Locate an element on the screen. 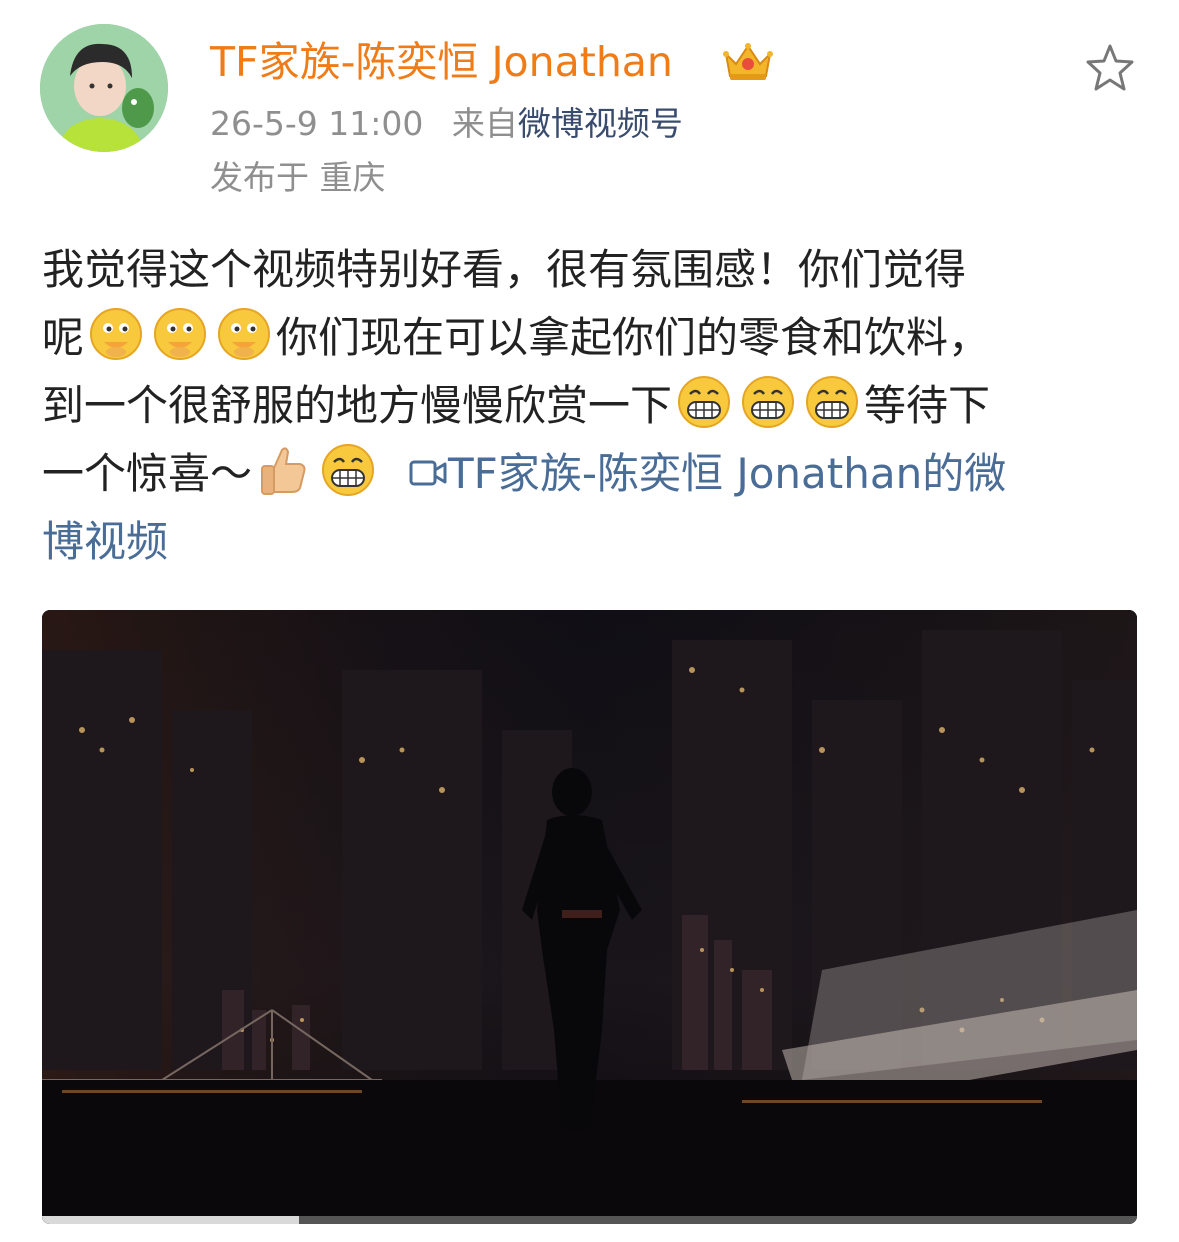 The image size is (1179, 1242). post-text-segment: 呢 is located at coordinates (63, 337).